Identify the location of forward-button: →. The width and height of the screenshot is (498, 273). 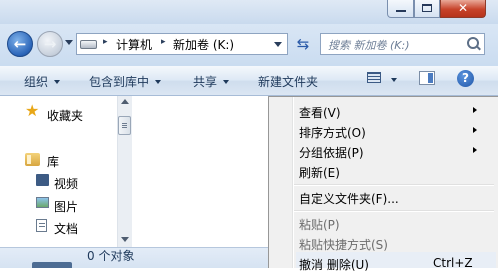
(50, 44).